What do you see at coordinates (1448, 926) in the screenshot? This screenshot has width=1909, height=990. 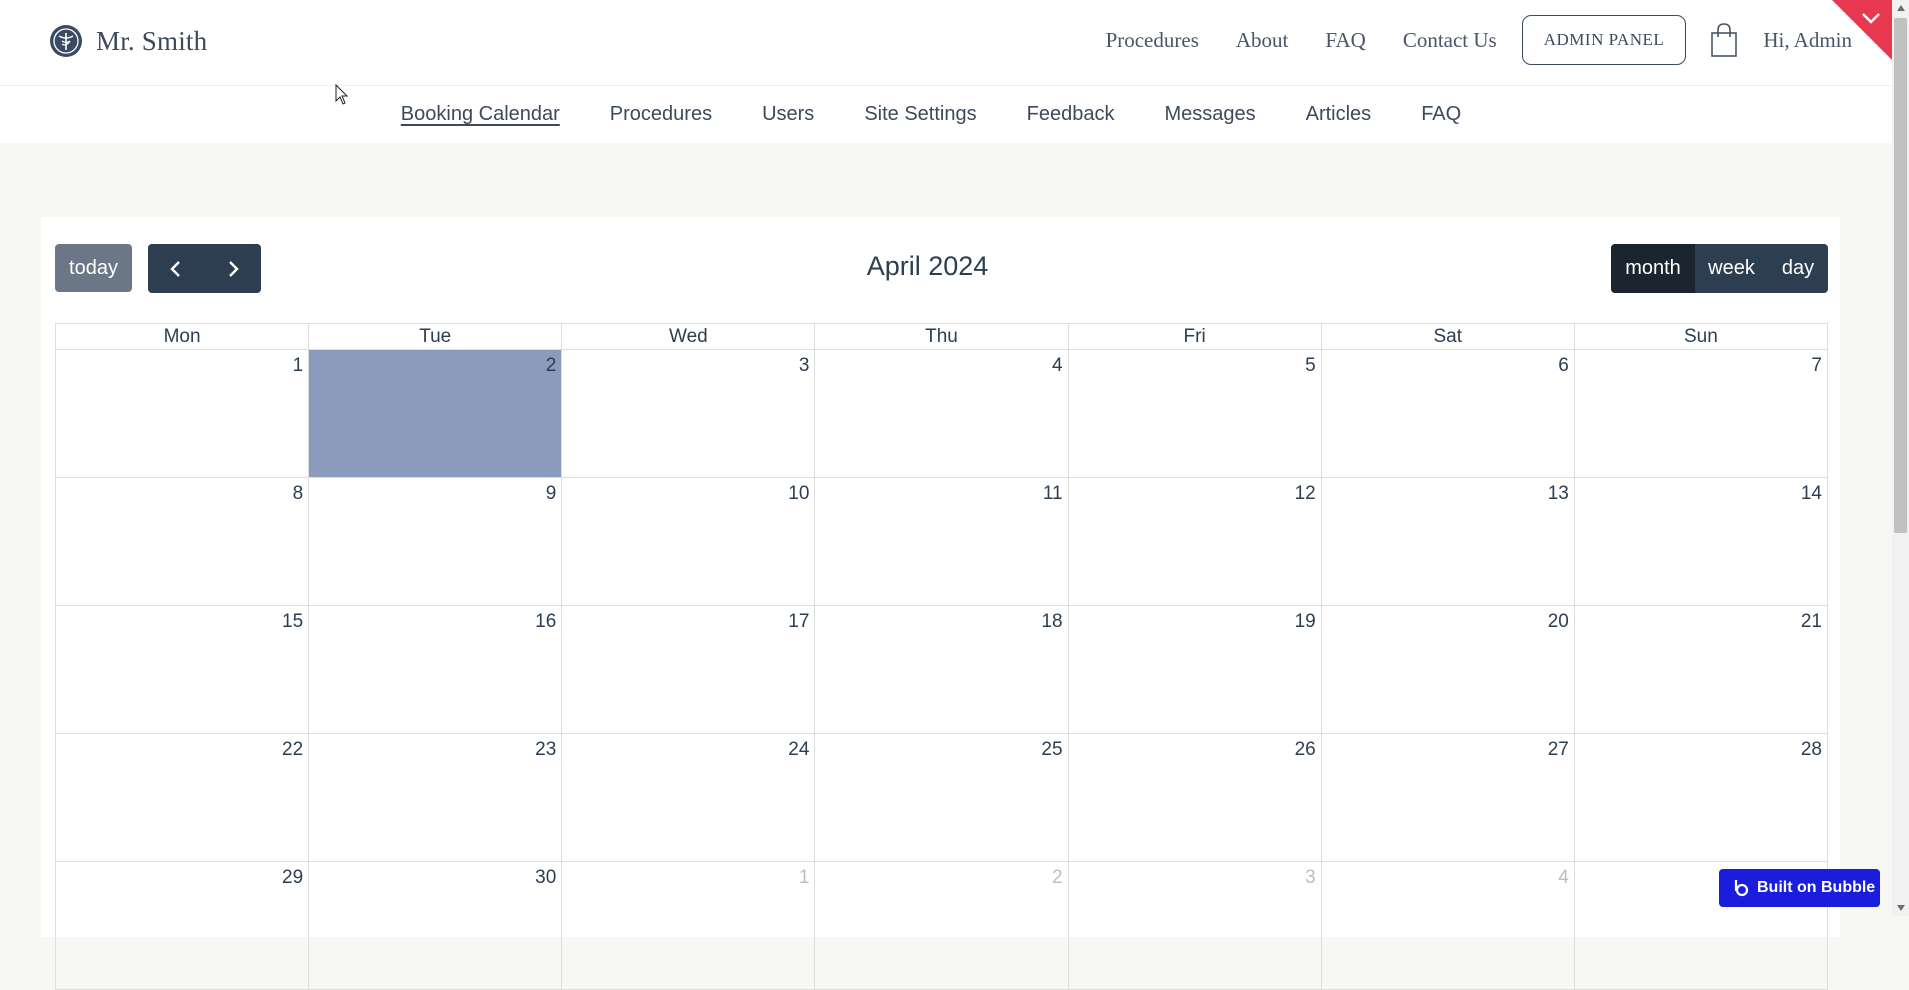 I see `day-cell-other-month: 4` at bounding box center [1448, 926].